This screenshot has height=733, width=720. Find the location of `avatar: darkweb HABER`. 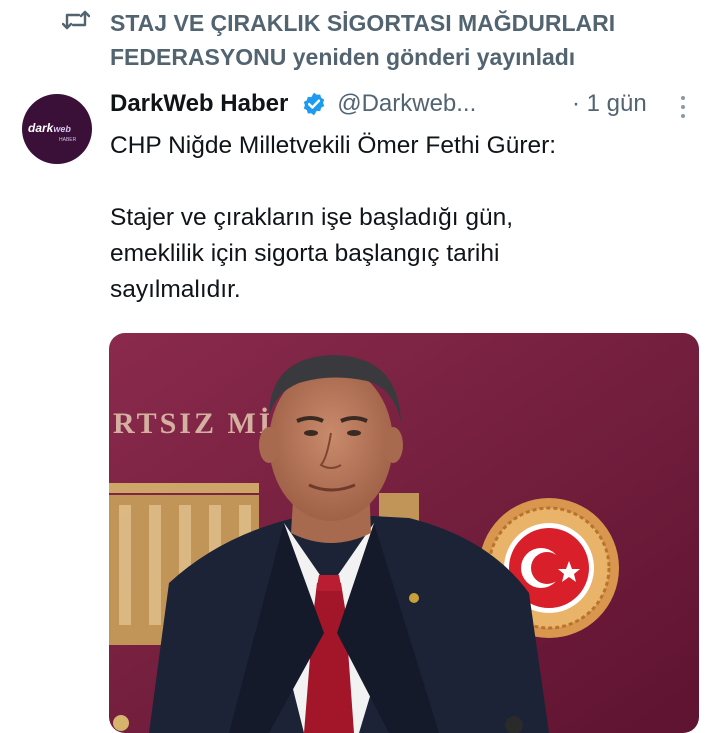

avatar: darkweb HABER is located at coordinates (57, 129).